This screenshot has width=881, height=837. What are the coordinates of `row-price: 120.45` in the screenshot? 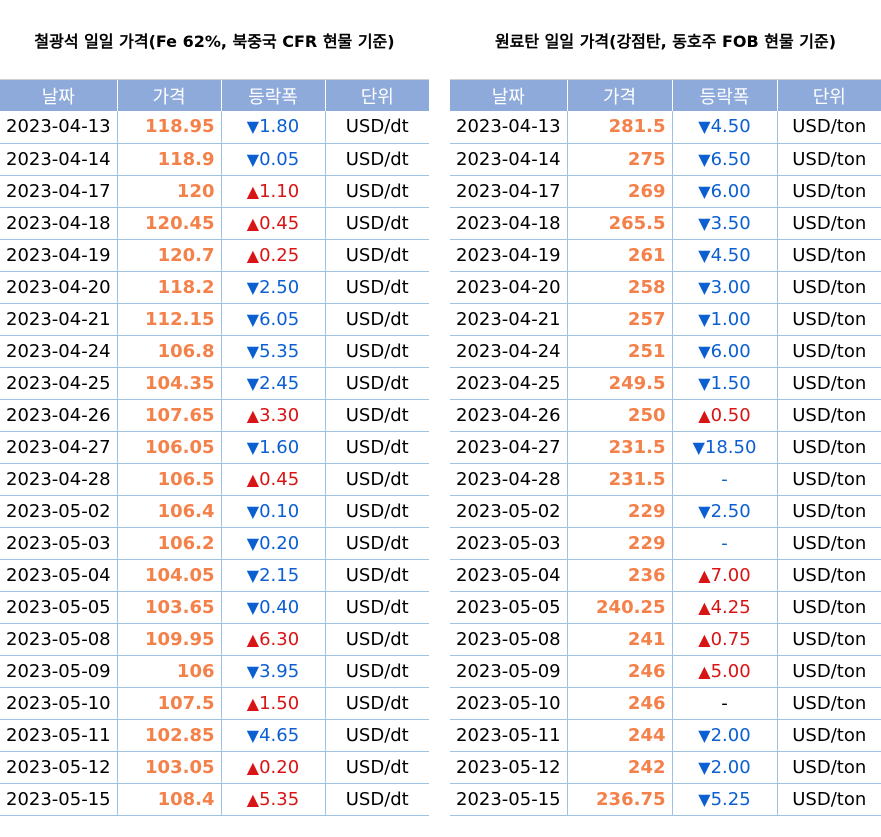 It's located at (169, 223).